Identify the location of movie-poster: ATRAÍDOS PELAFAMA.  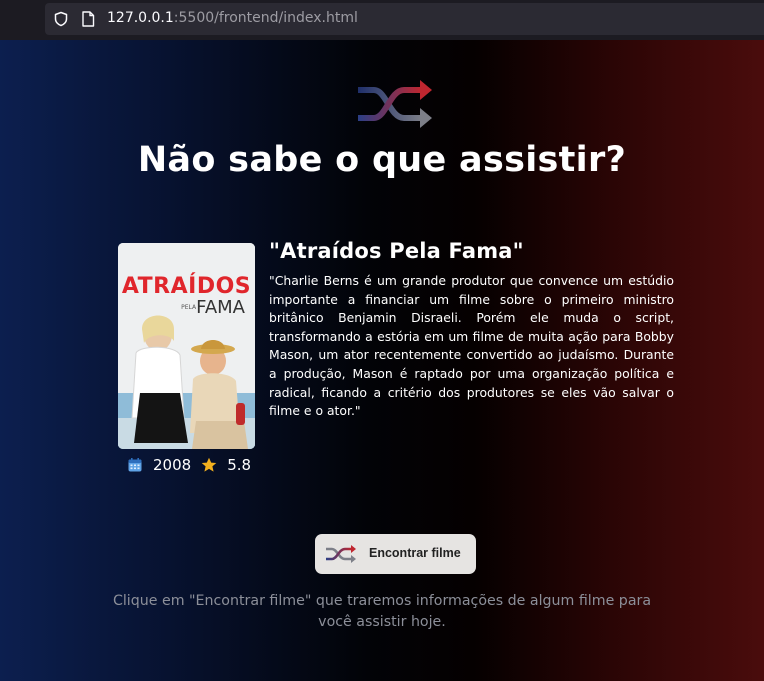
(186, 346).